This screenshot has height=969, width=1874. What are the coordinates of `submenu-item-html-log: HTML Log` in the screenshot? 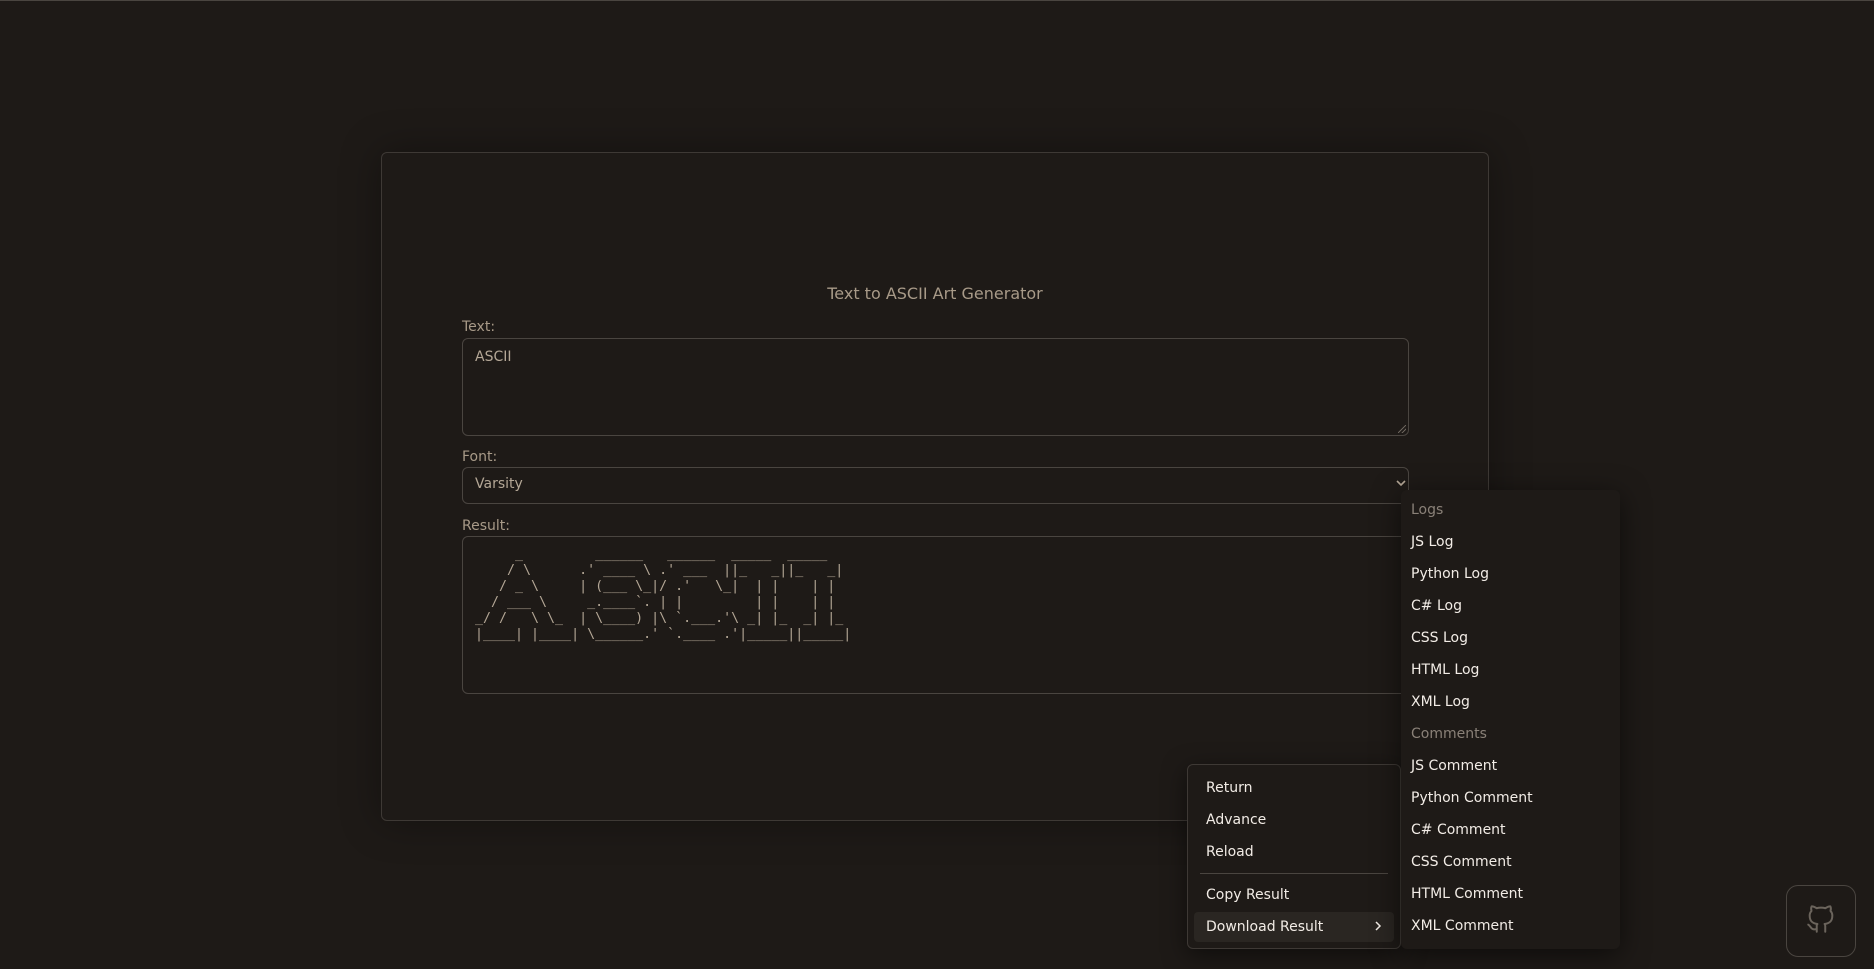 It's located at (1445, 670).